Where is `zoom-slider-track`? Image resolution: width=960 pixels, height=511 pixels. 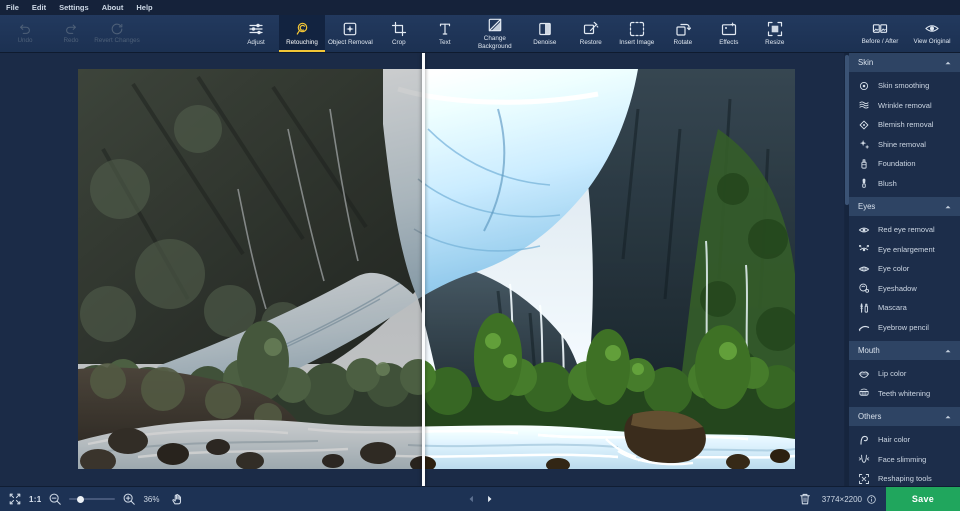 zoom-slider-track is located at coordinates (92, 499).